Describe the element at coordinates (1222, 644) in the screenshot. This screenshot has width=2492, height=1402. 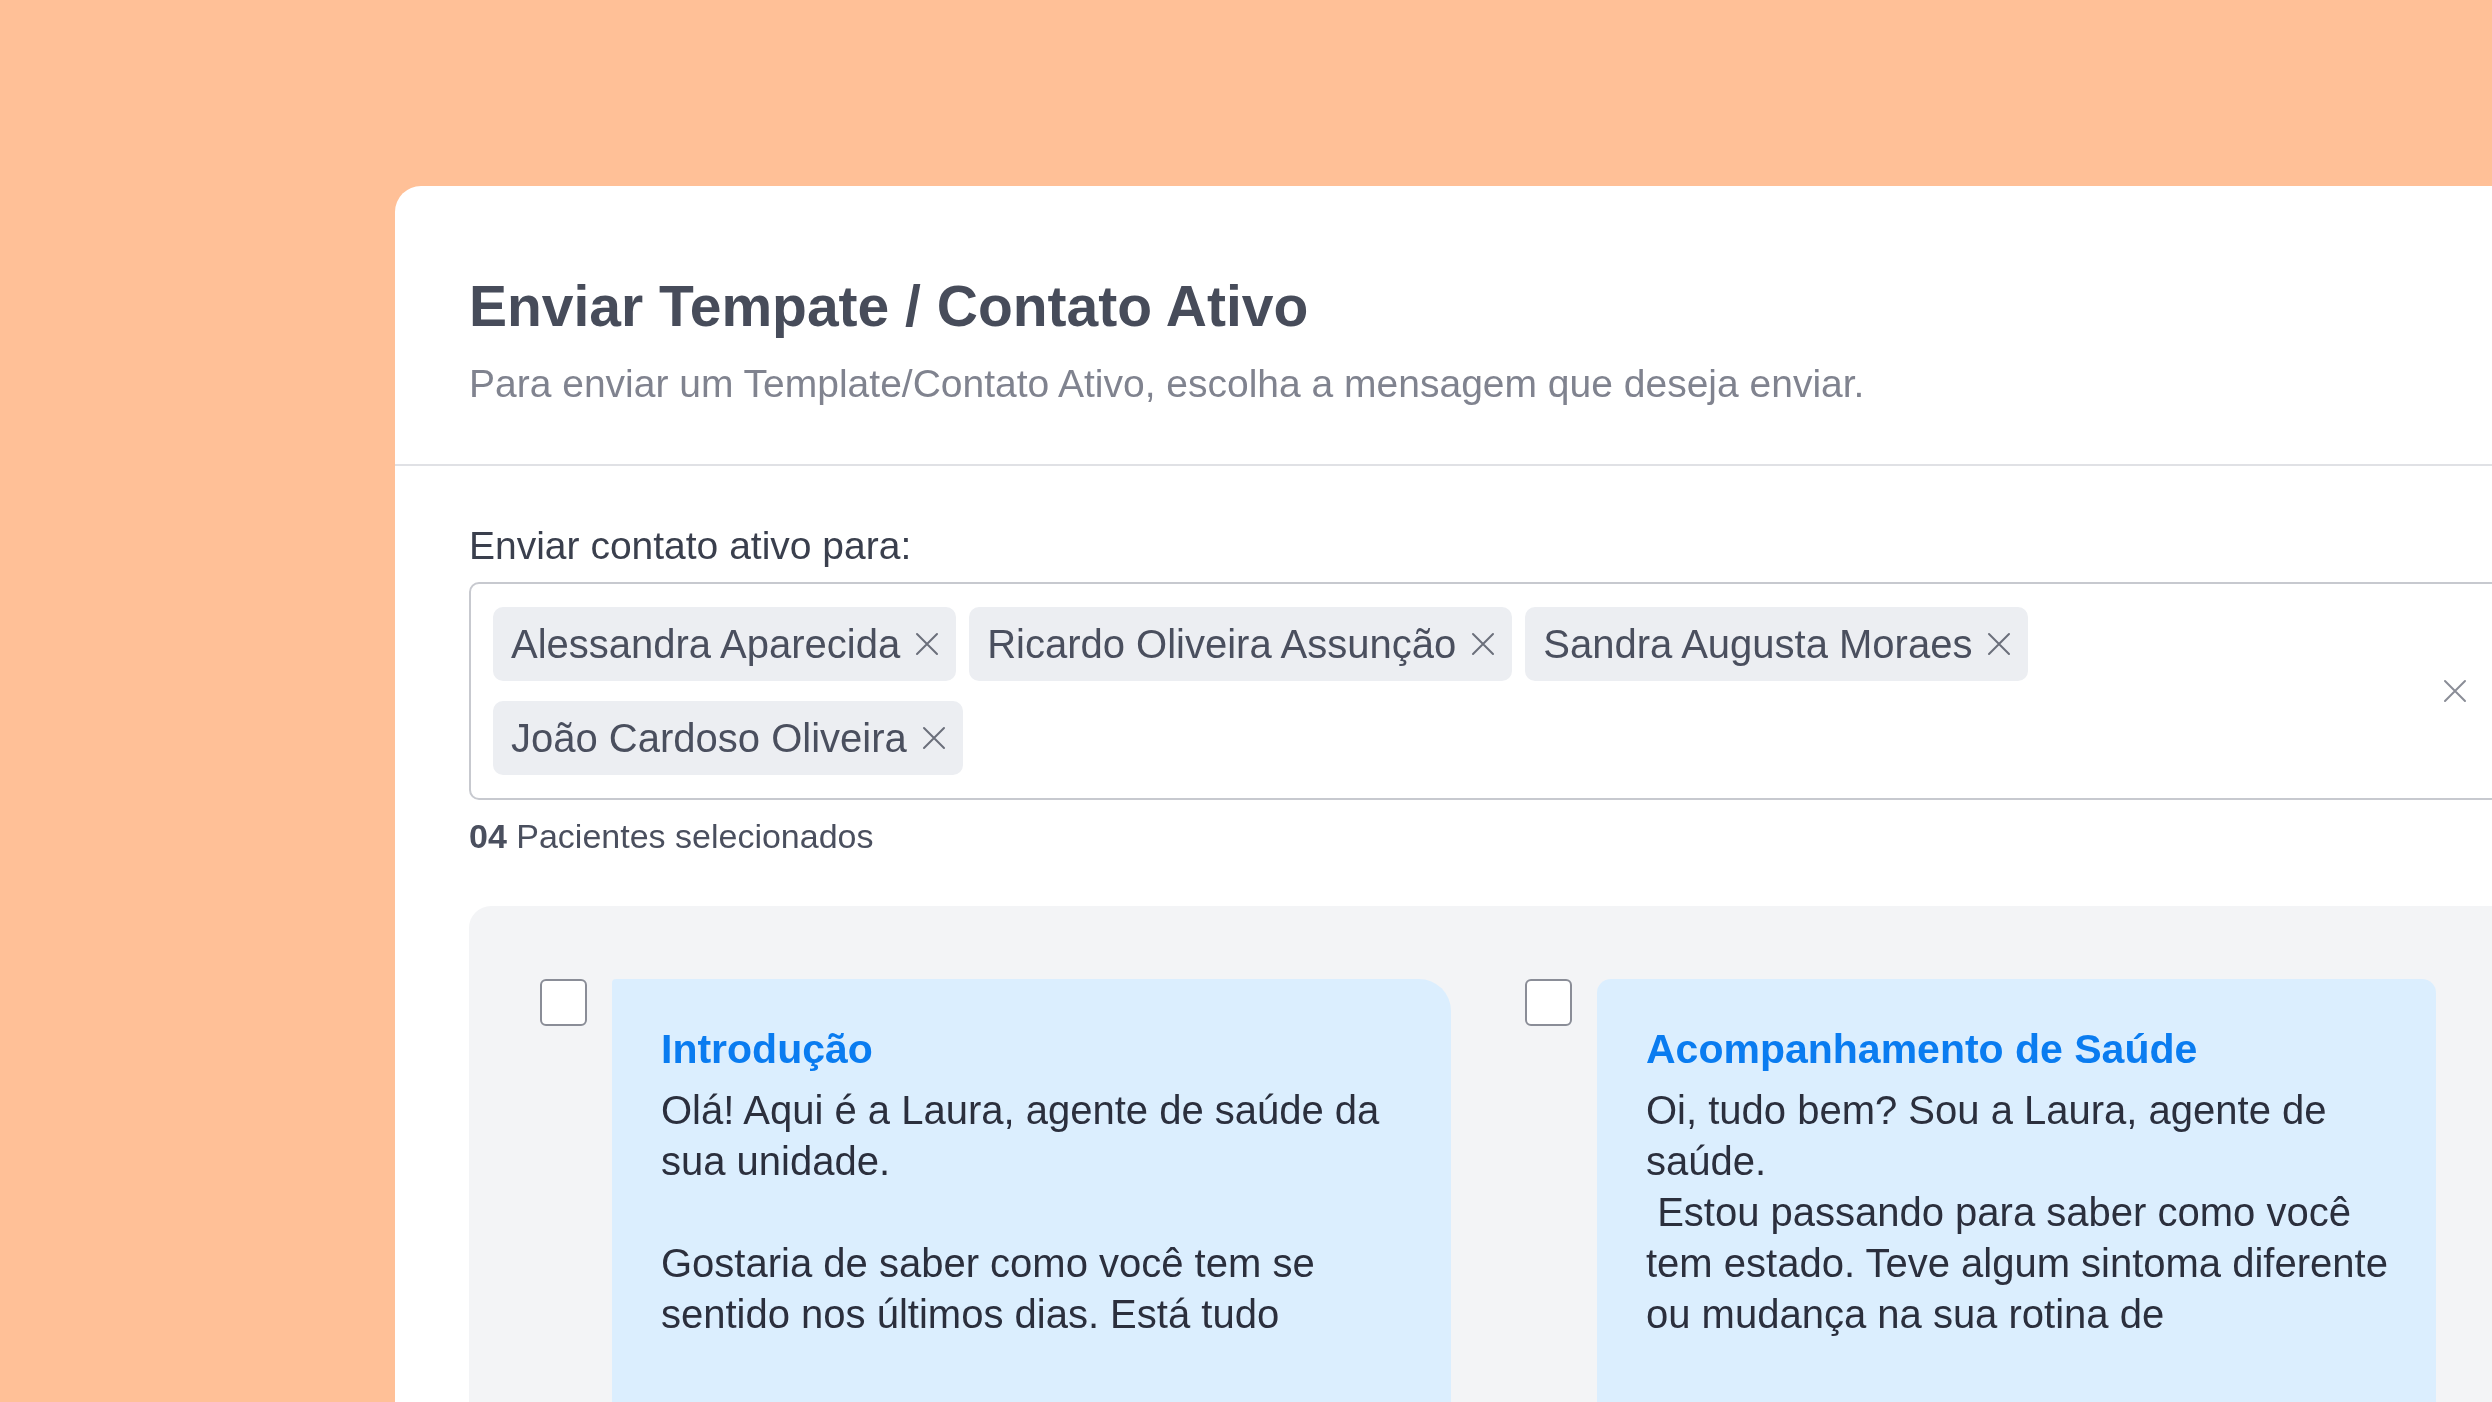
I see `chip-label: Ricardo Oliveira Assunção` at that location.